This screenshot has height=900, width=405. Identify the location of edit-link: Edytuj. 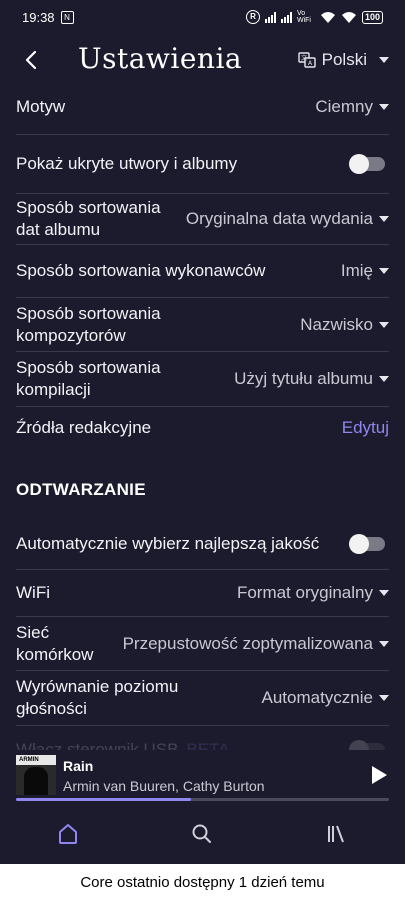
(365, 428).